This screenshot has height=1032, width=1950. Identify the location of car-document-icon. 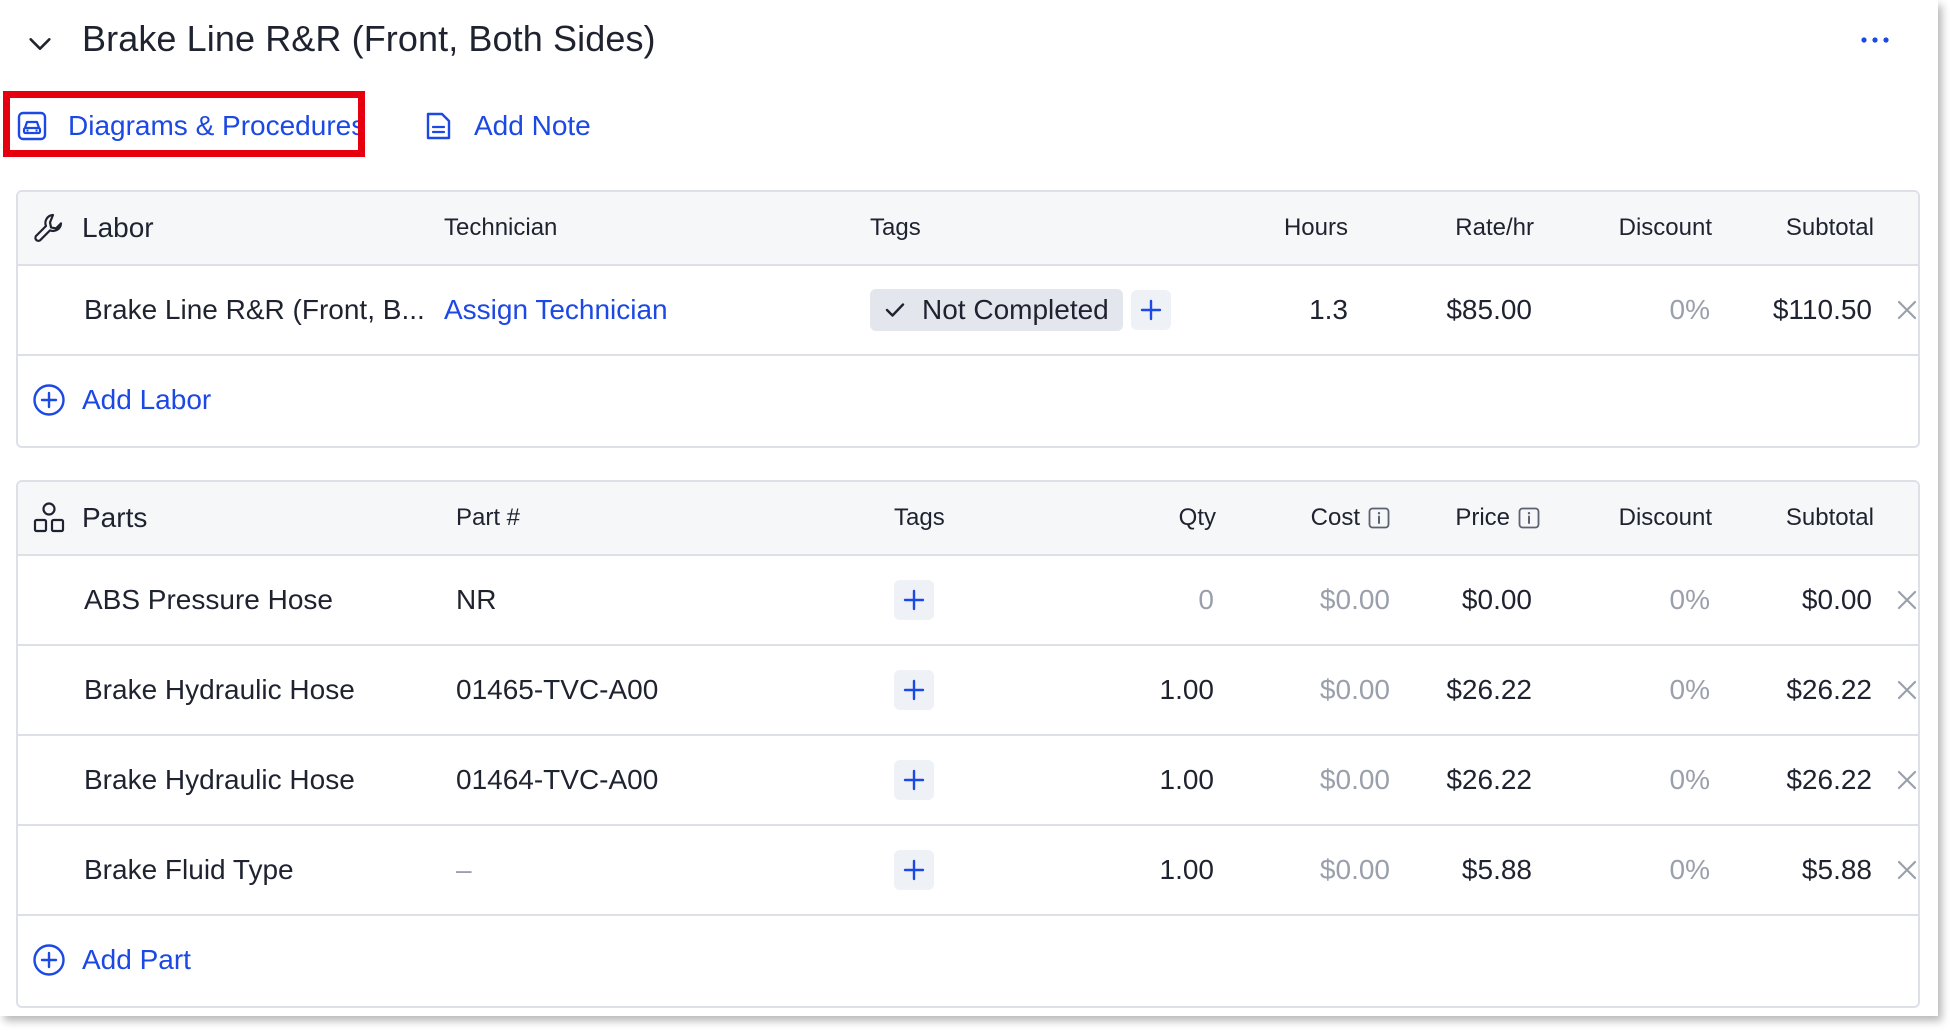
(32, 126).